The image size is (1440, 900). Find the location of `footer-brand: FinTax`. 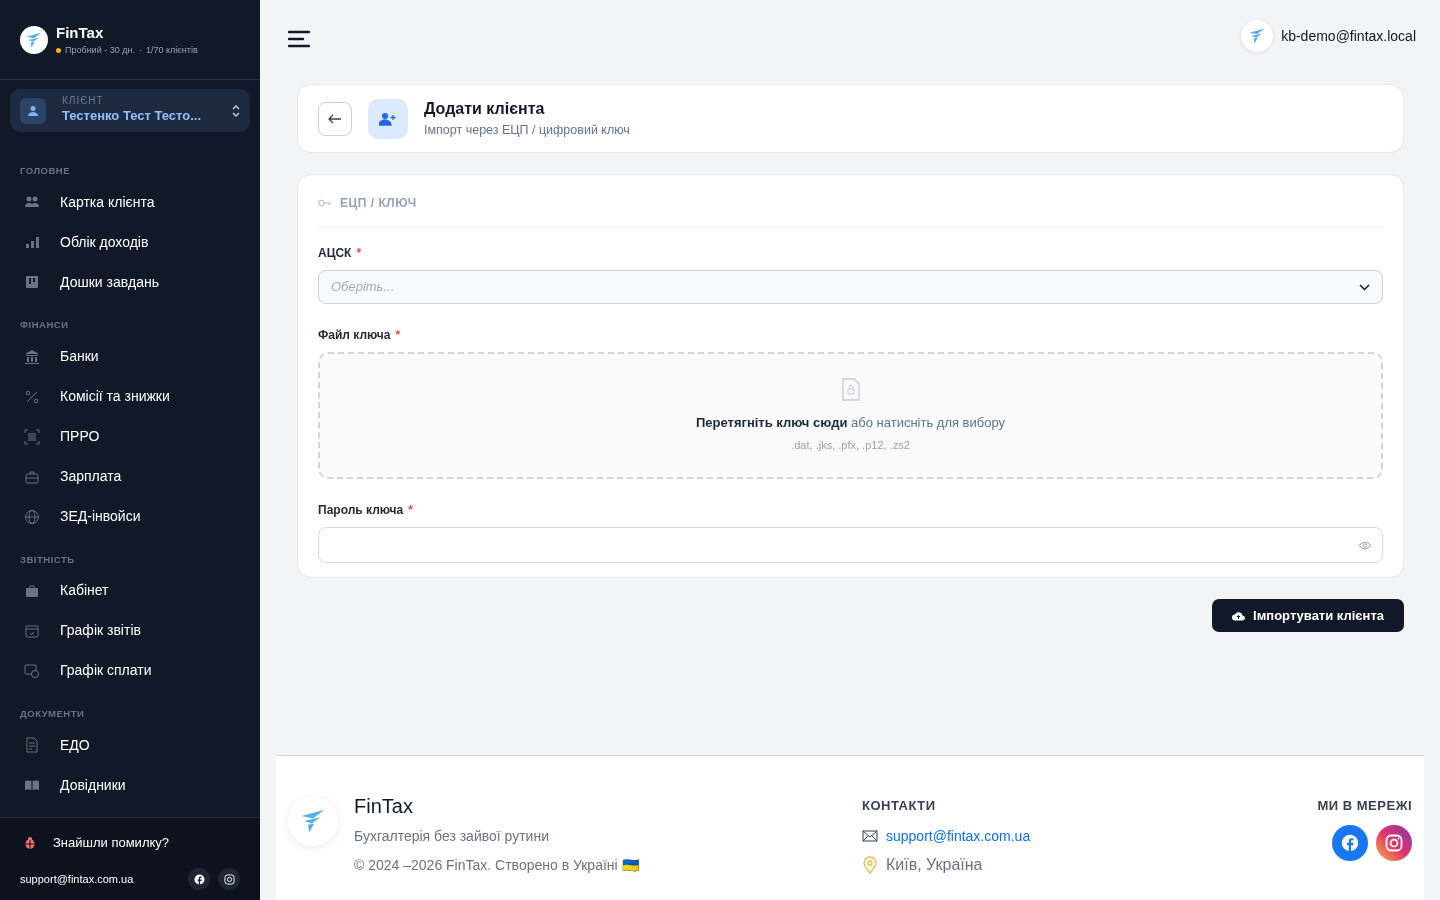

footer-brand: FinTax is located at coordinates (384, 806).